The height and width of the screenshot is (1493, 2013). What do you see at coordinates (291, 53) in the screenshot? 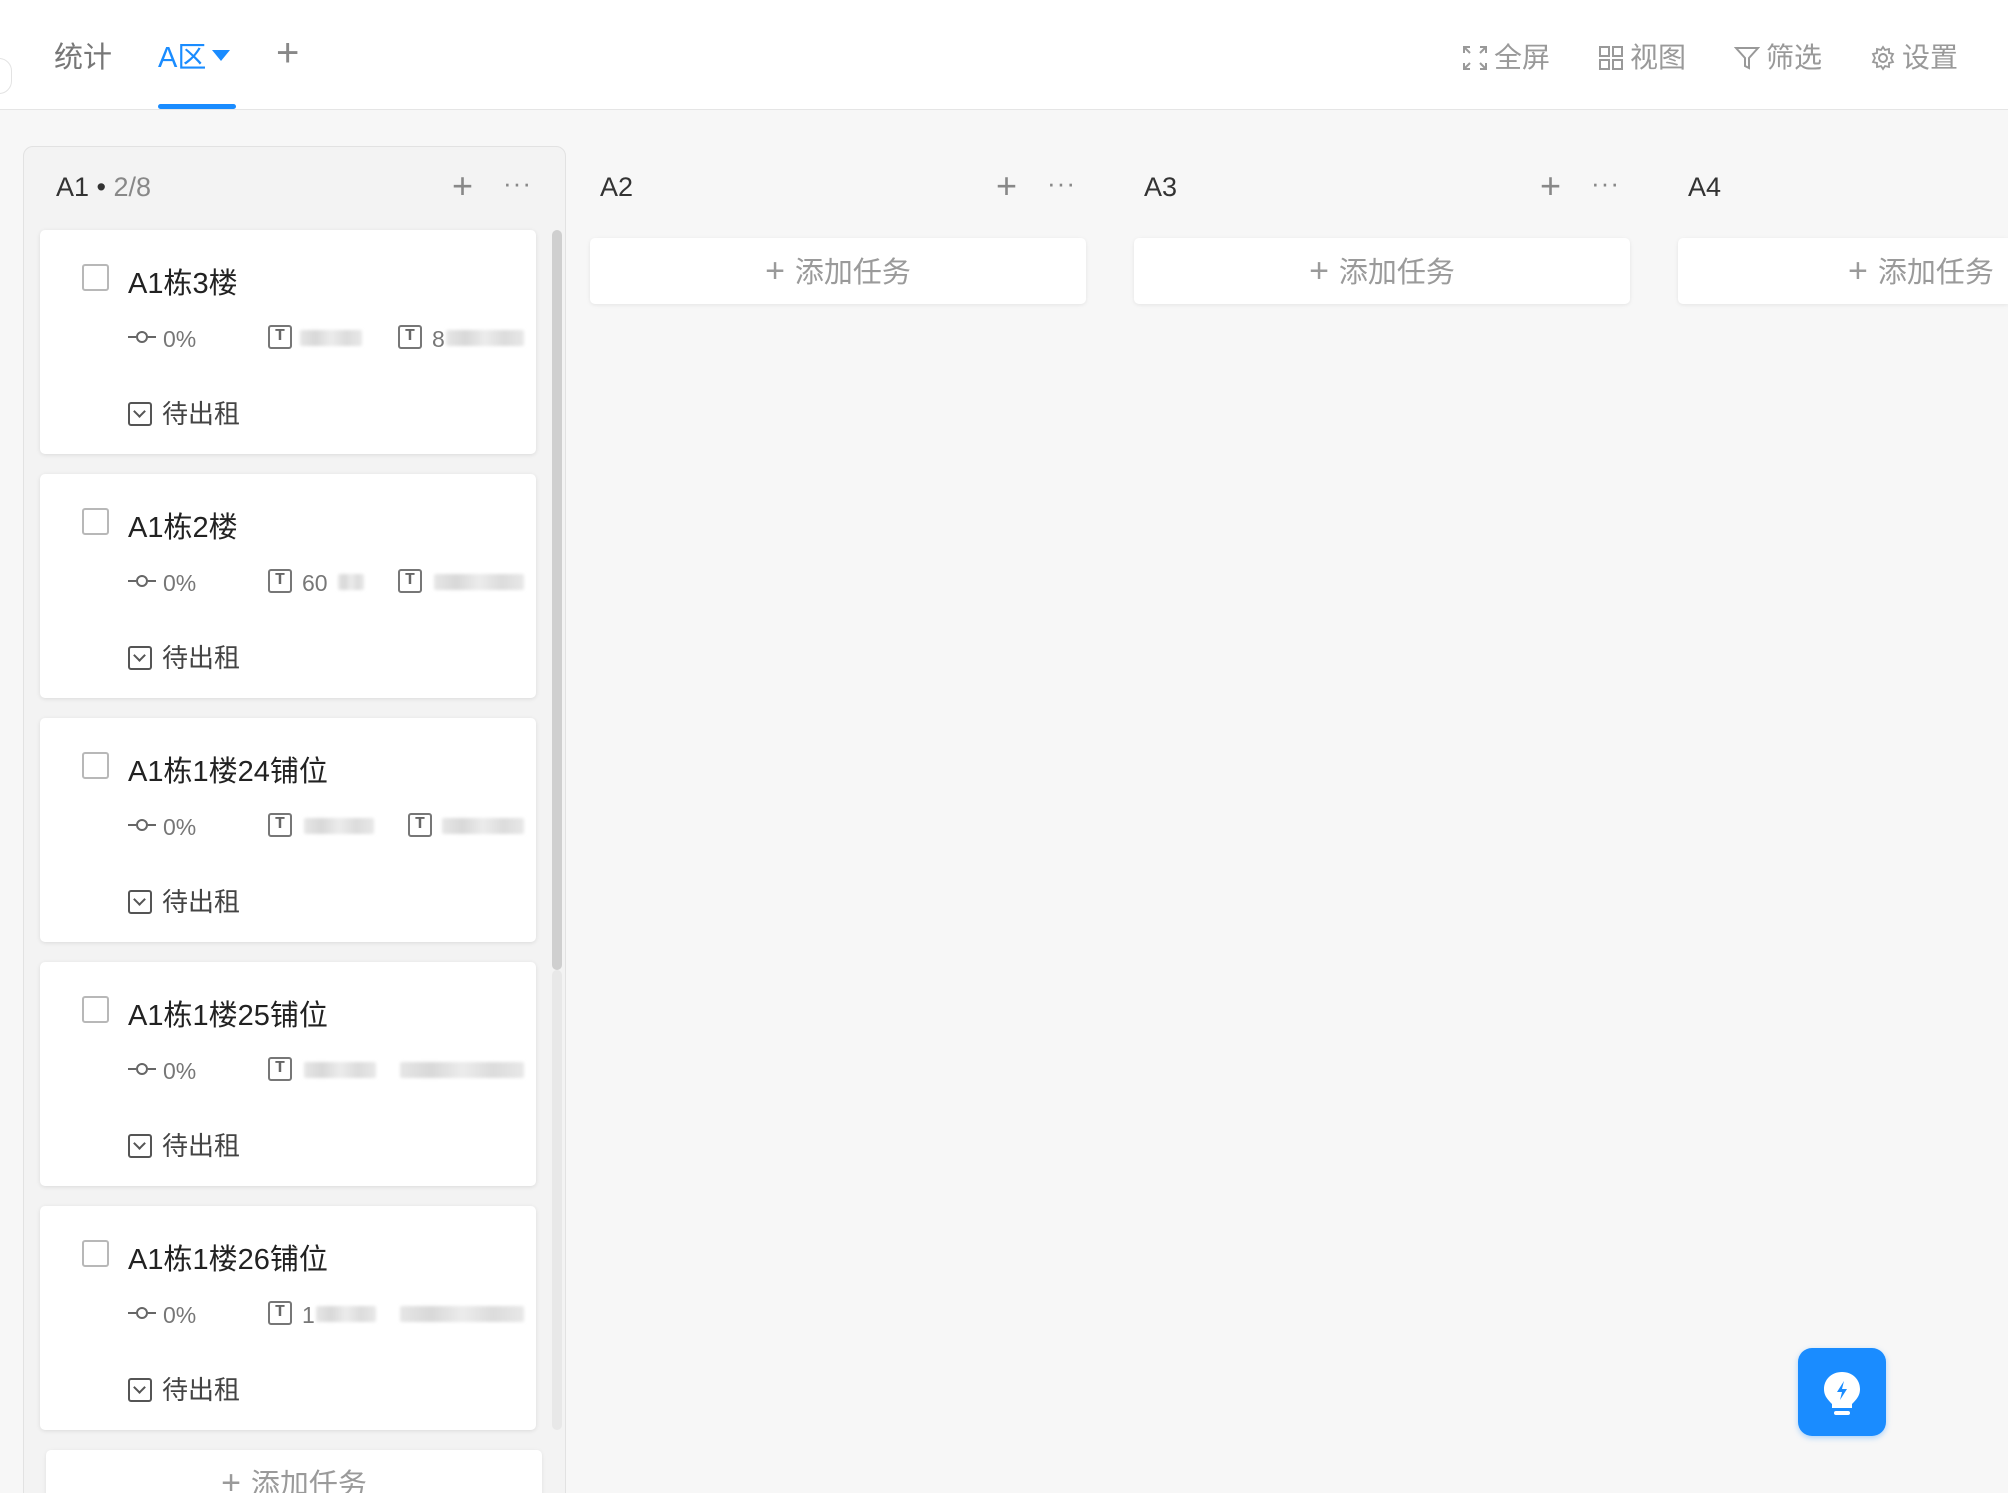
I see `add-tab-button: +` at bounding box center [291, 53].